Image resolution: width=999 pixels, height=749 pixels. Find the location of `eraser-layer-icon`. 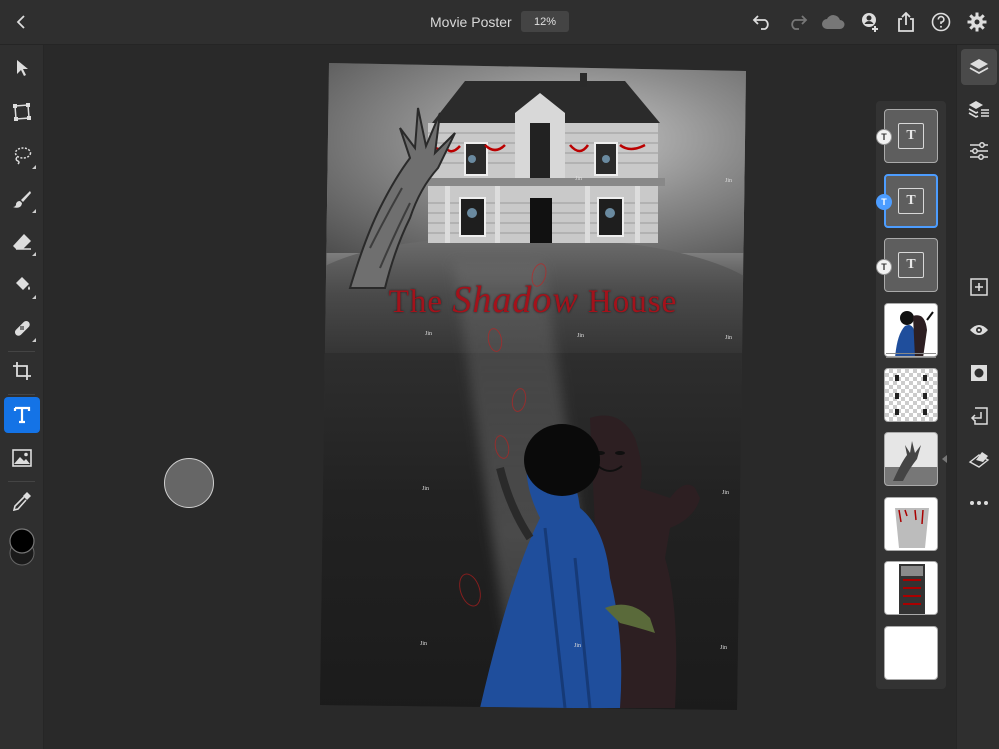

eraser-layer-icon is located at coordinates (979, 460).